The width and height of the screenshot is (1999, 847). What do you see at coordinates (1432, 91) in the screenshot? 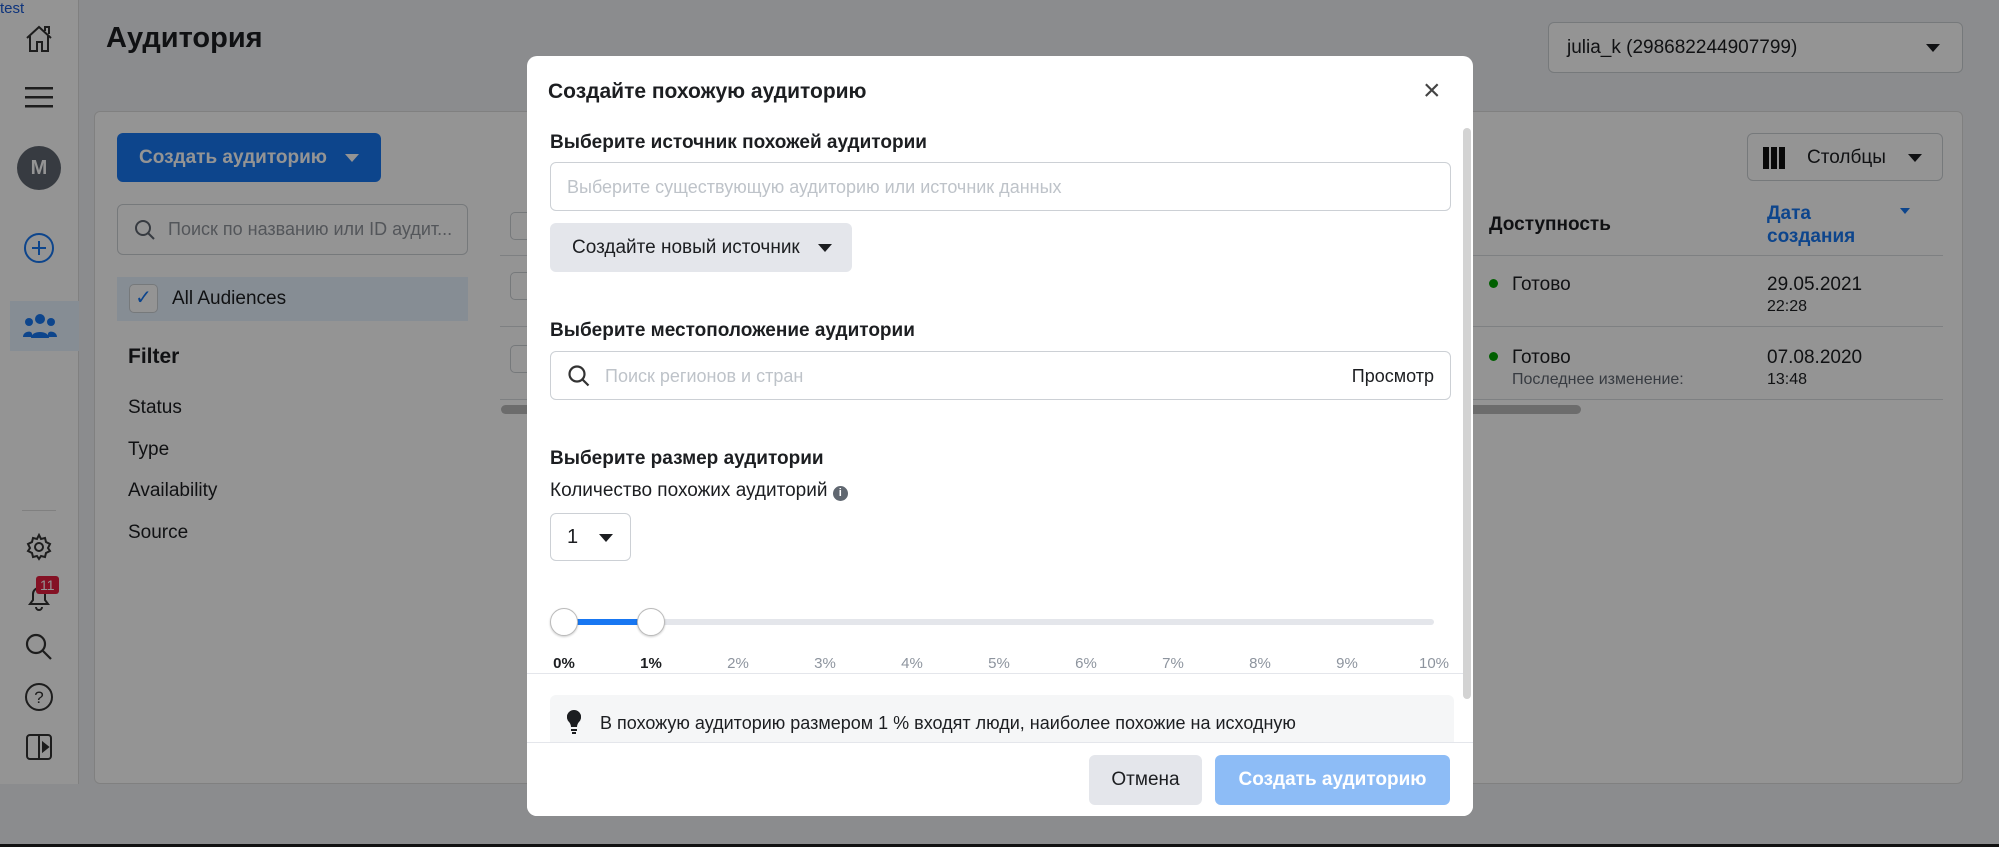
I see `close-icon: ×` at bounding box center [1432, 91].